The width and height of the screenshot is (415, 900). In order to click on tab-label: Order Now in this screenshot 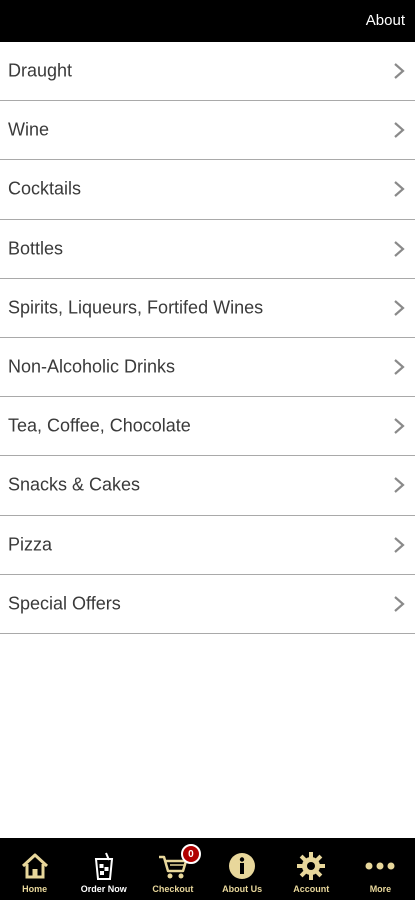, I will do `click(103, 889)`.